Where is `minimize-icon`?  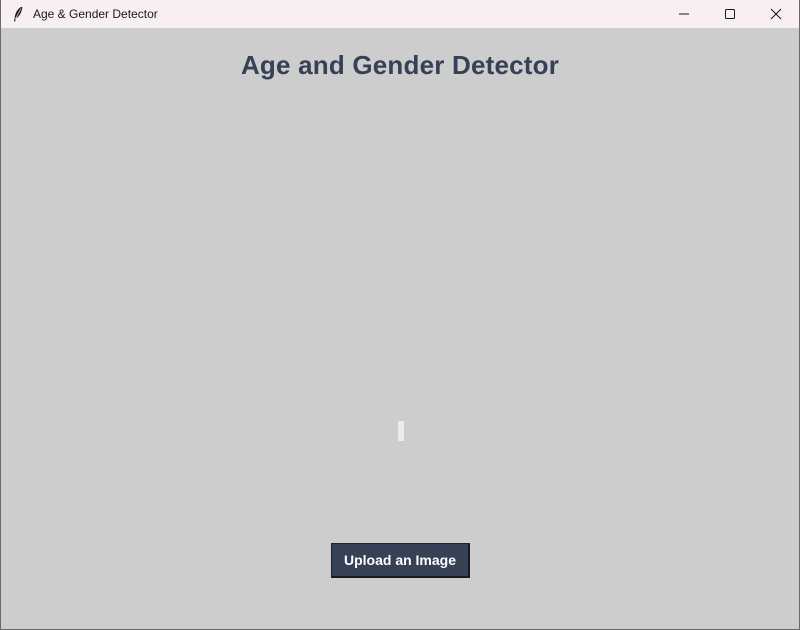
minimize-icon is located at coordinates (684, 14).